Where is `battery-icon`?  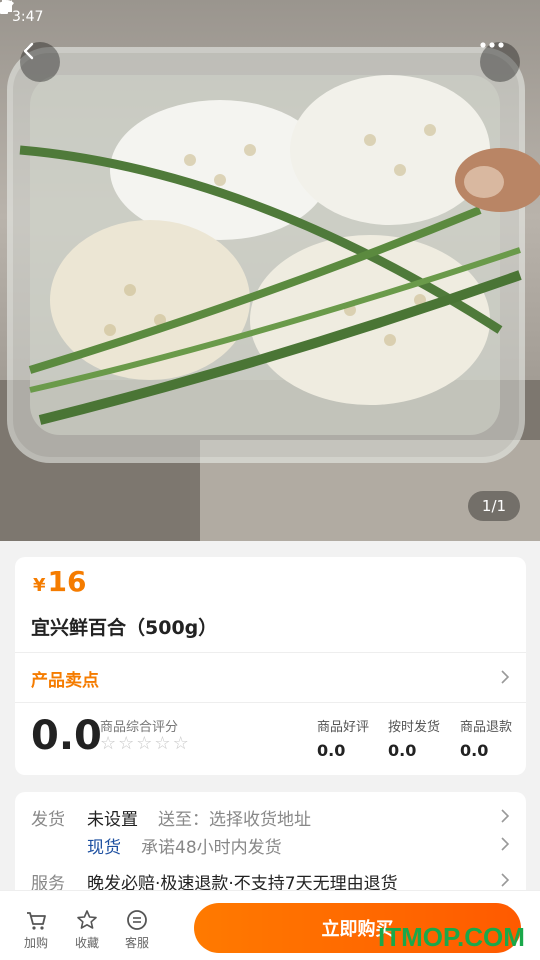
battery-icon is located at coordinates (4, 7).